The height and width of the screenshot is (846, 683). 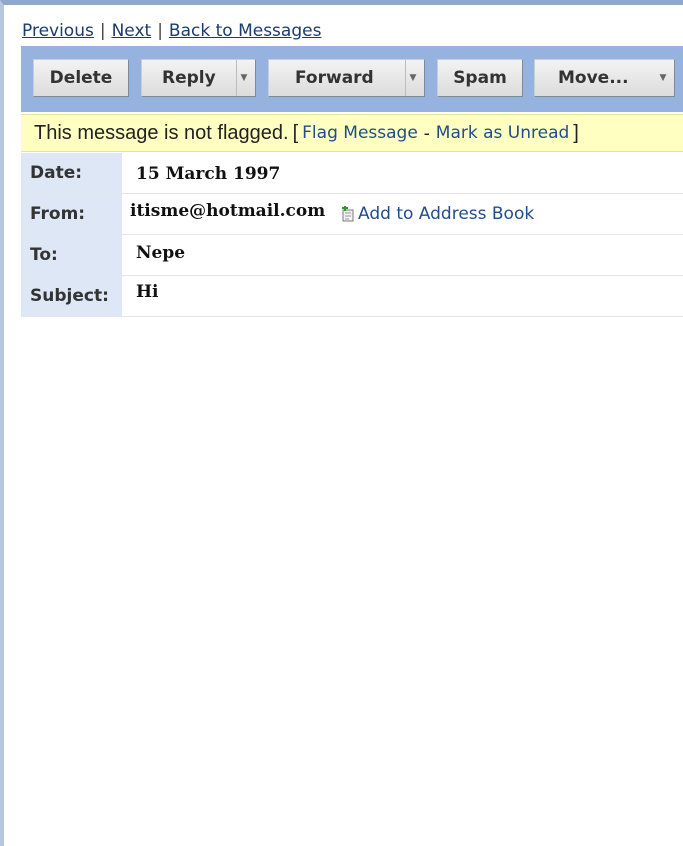 What do you see at coordinates (58, 31) in the screenshot?
I see `previous-link: Previous` at bounding box center [58, 31].